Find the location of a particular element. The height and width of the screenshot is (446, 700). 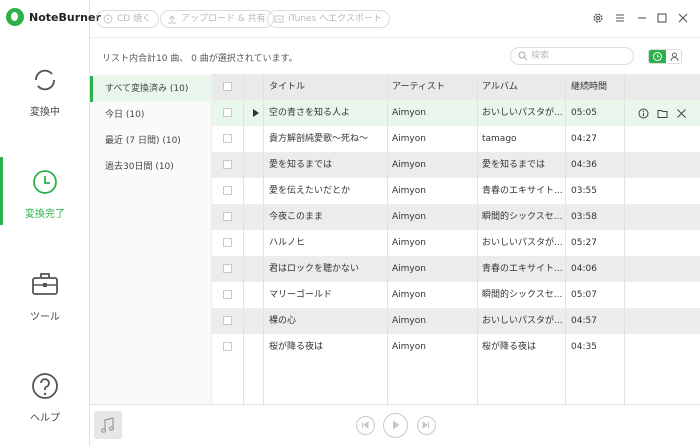

view-toggle is located at coordinates (665, 56).